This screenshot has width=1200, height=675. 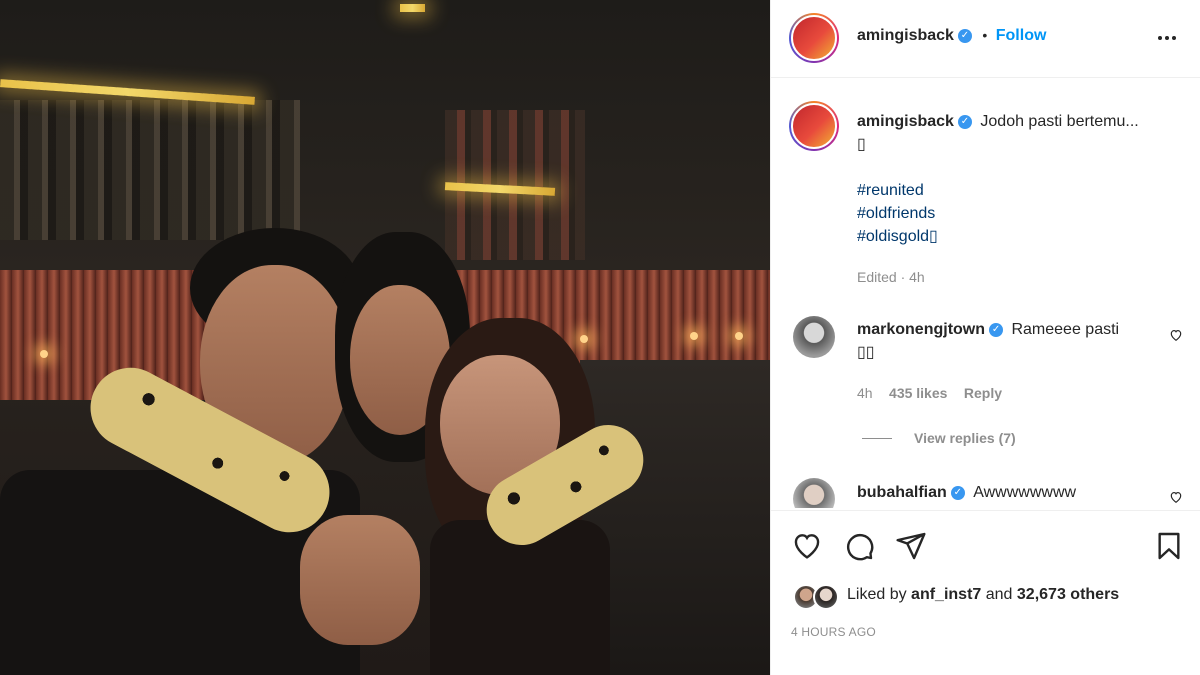 What do you see at coordinates (861, 144) in the screenshot?
I see `caption-emoji: ▯` at bounding box center [861, 144].